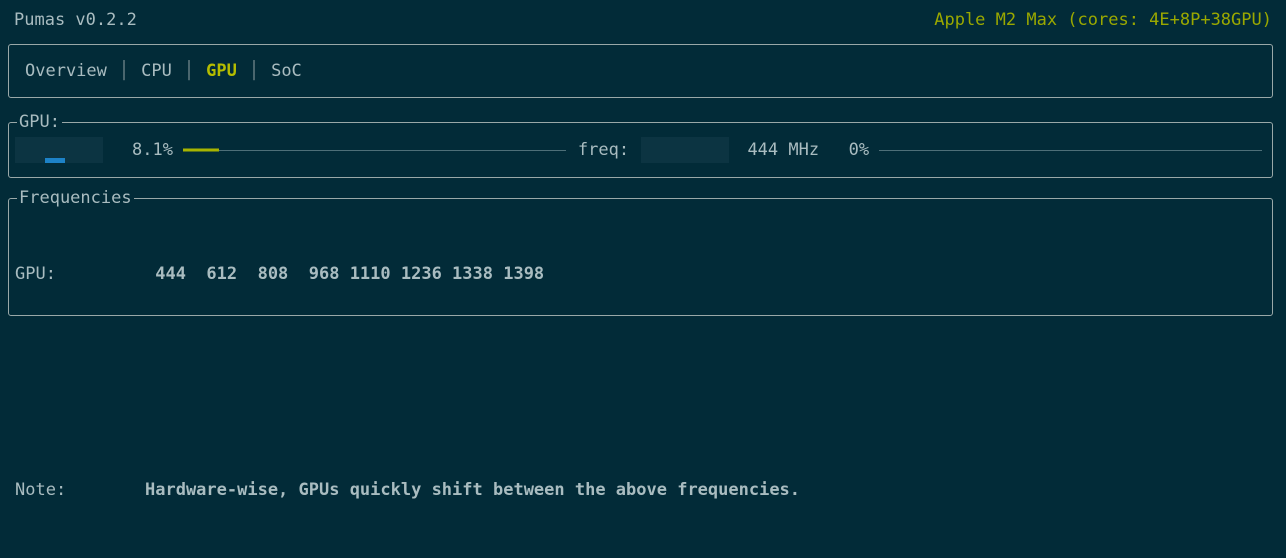 The width and height of the screenshot is (1286, 558). Describe the element at coordinates (603, 149) in the screenshot. I see `gpu-freq-label: freq:` at that location.